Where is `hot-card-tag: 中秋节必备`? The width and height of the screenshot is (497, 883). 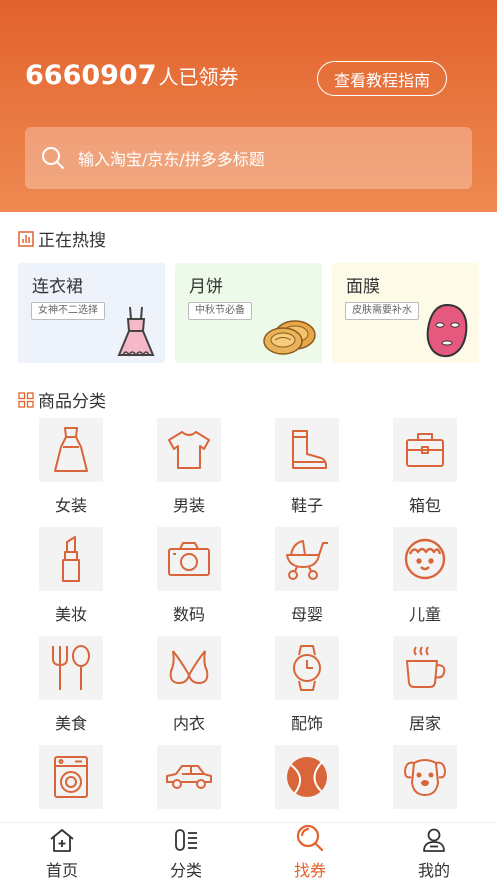
hot-card-tag: 中秋节必备 is located at coordinates (220, 311).